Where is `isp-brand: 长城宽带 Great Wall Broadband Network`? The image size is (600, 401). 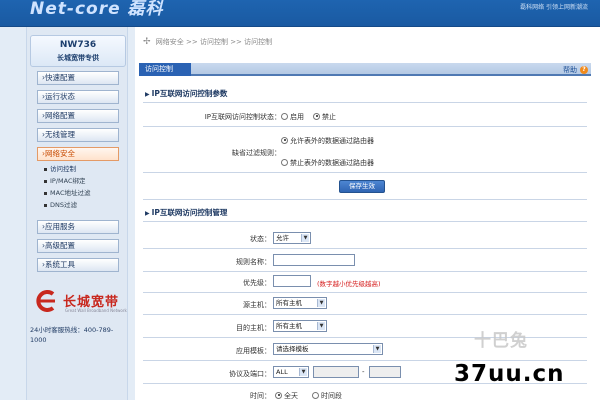
isp-brand: 长城宽带 Great Wall Broadband Network is located at coordinates (79, 302).